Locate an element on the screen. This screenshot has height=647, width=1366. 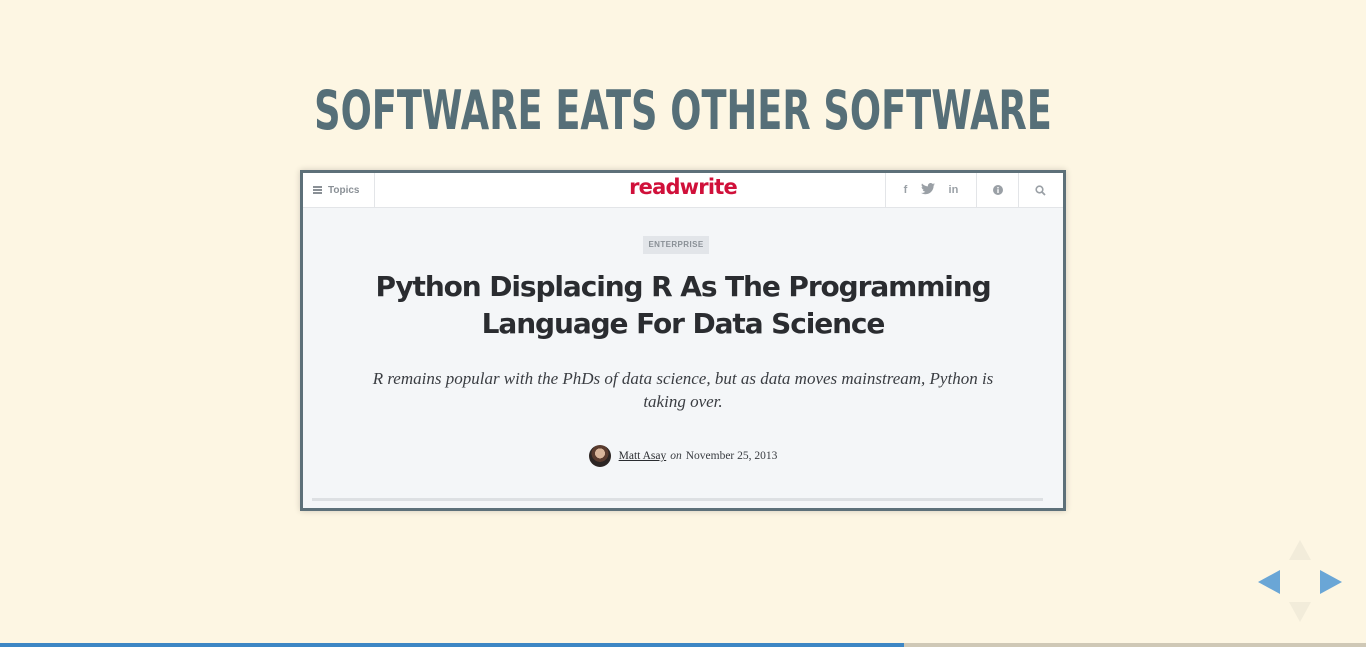
social-links: f in is located at coordinates (931, 190).